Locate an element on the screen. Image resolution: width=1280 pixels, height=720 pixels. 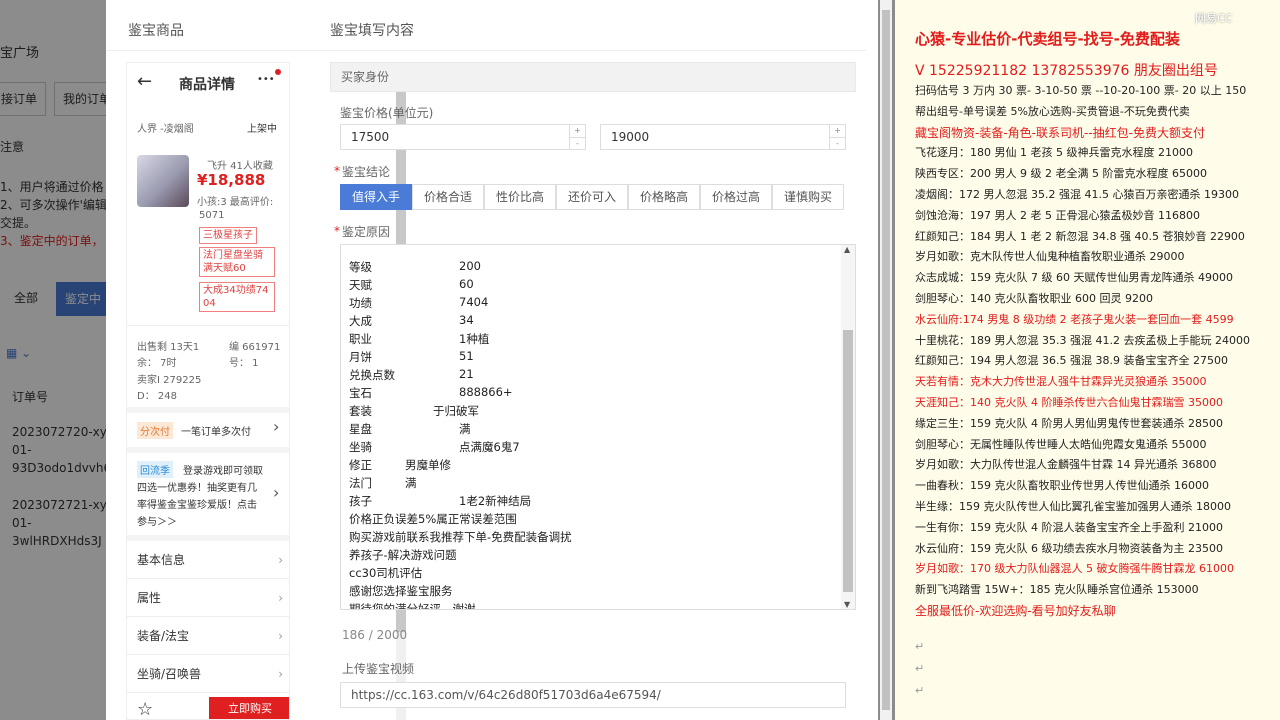
reason-text-line: 期待您的满分好评，谢谢 is located at coordinates (412, 606).